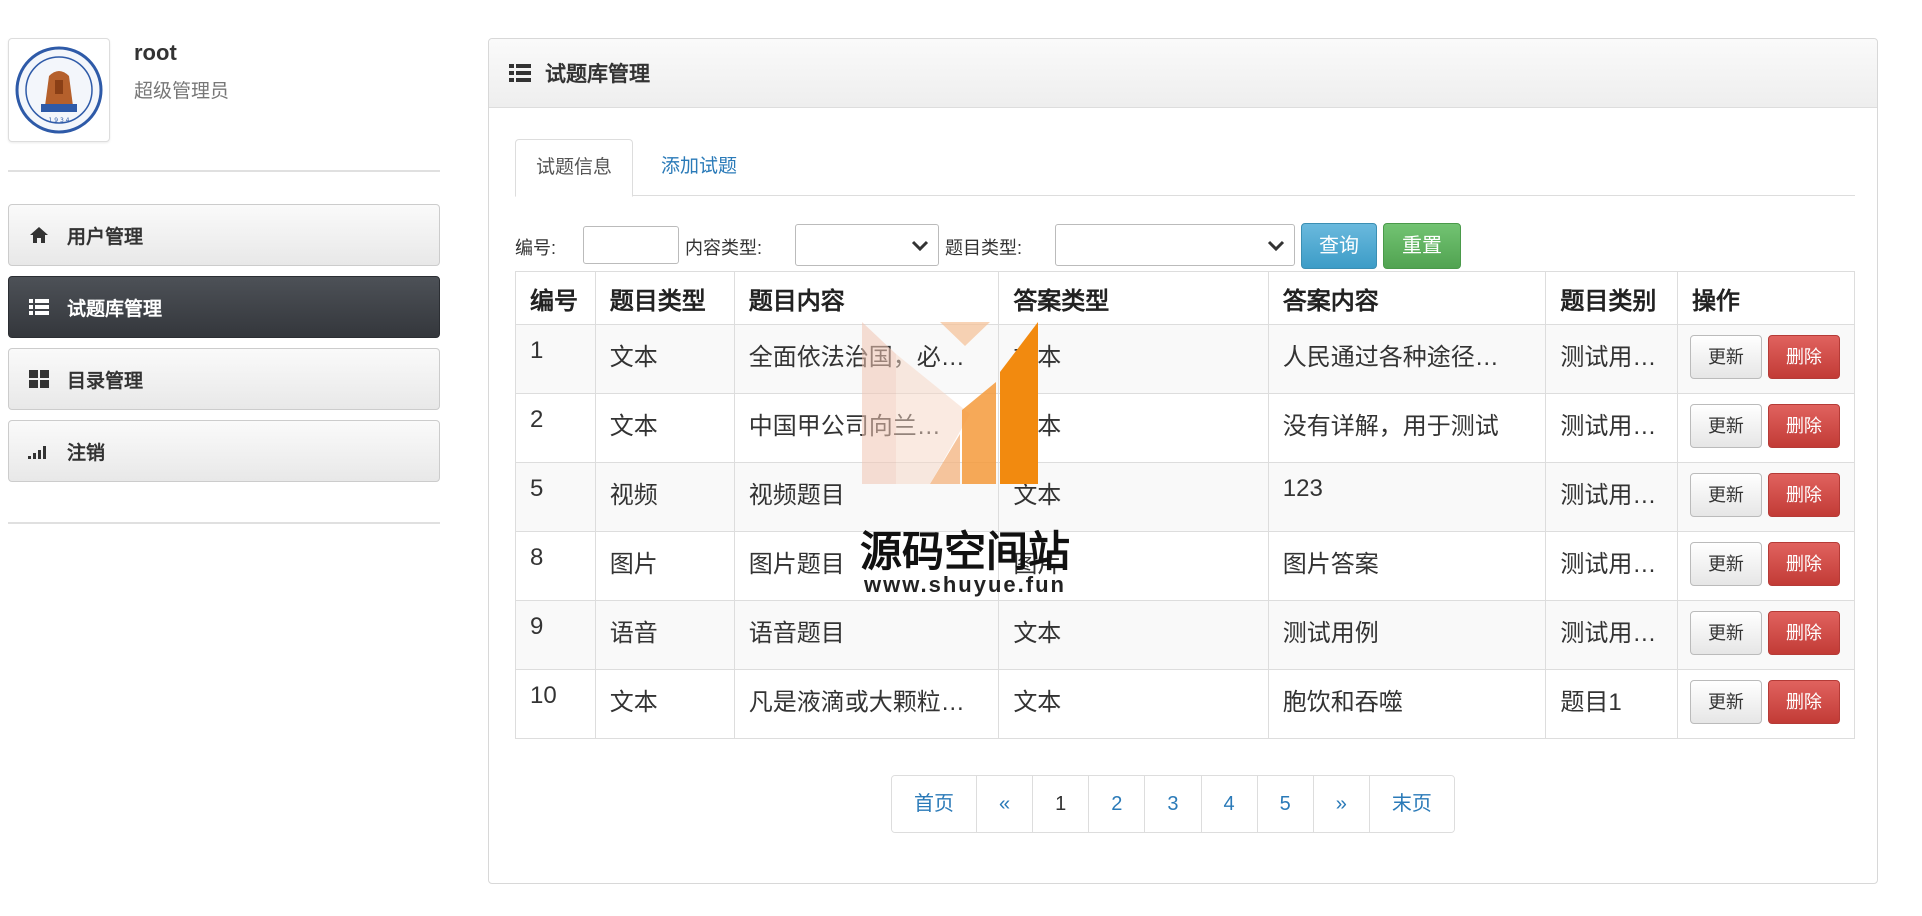 This screenshot has height=916, width=1922. Describe the element at coordinates (867, 245) in the screenshot. I see `content-type-select` at that location.